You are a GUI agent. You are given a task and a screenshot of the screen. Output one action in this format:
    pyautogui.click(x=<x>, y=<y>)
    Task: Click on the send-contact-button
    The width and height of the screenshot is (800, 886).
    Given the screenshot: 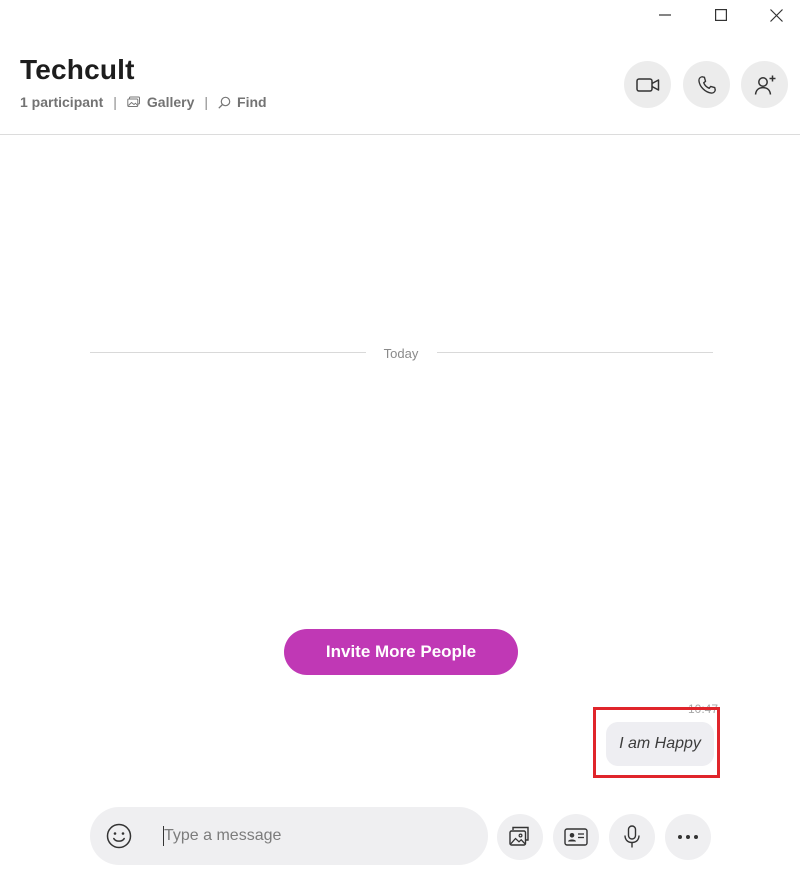 What is the action you would take?
    pyautogui.click(x=576, y=837)
    